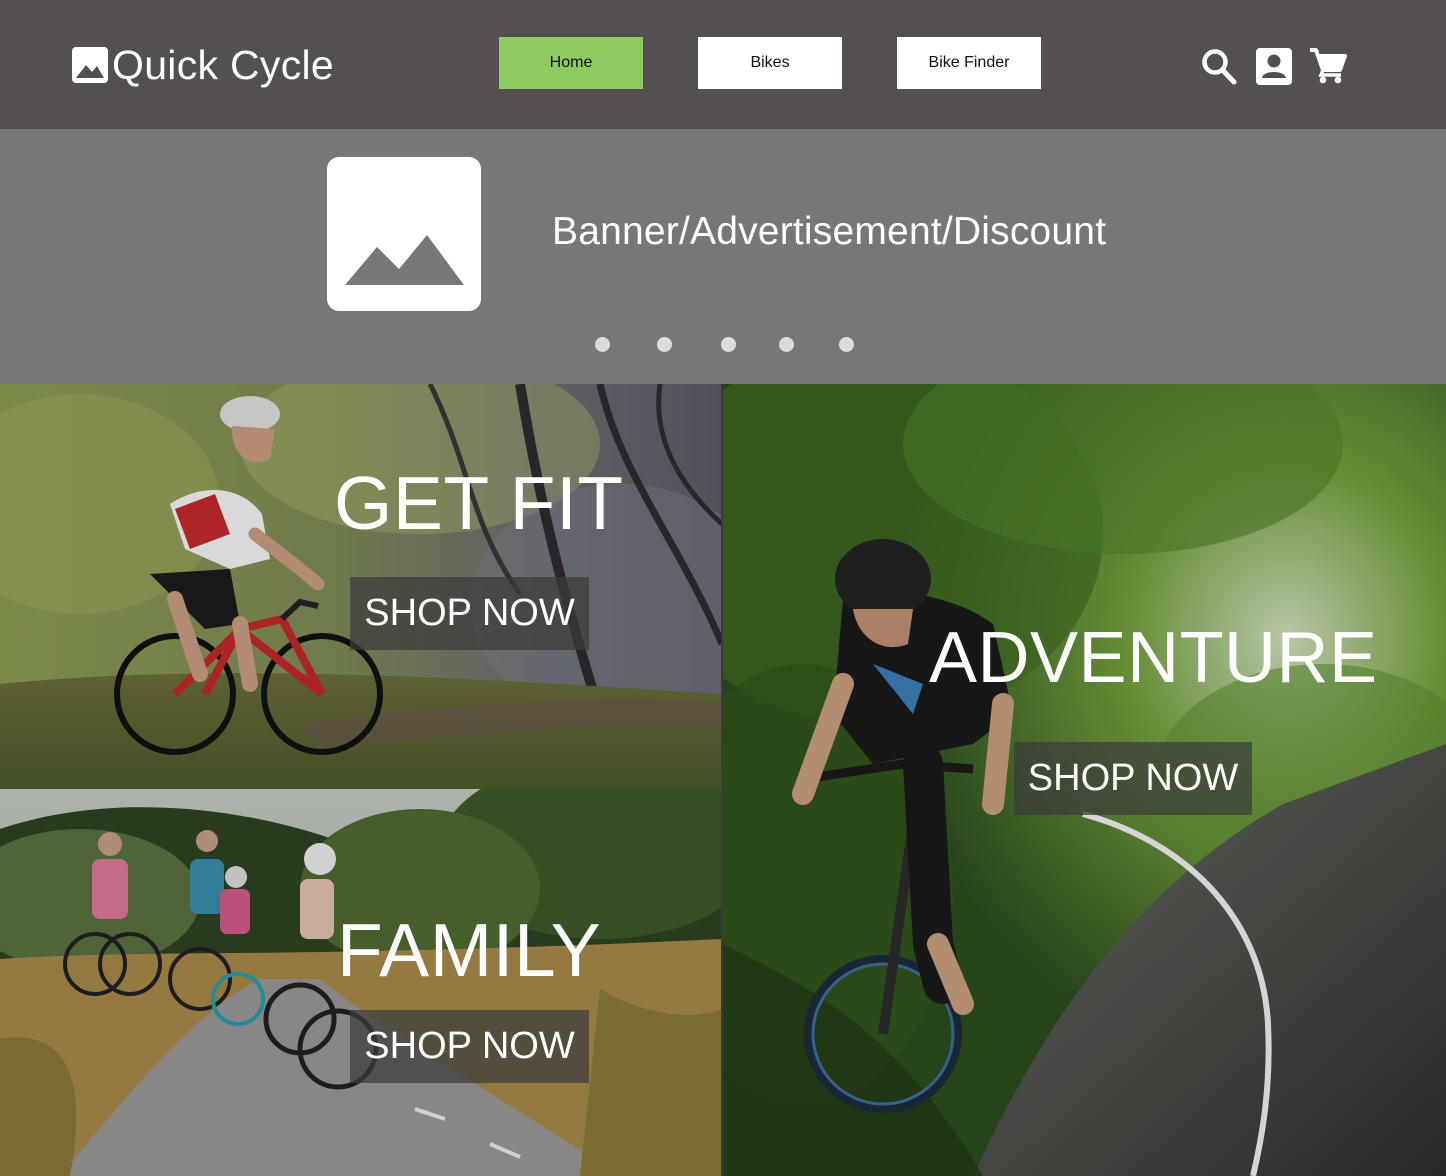 This screenshot has height=1176, width=1446. I want to click on tile-title-family: FAMILY, so click(469, 950).